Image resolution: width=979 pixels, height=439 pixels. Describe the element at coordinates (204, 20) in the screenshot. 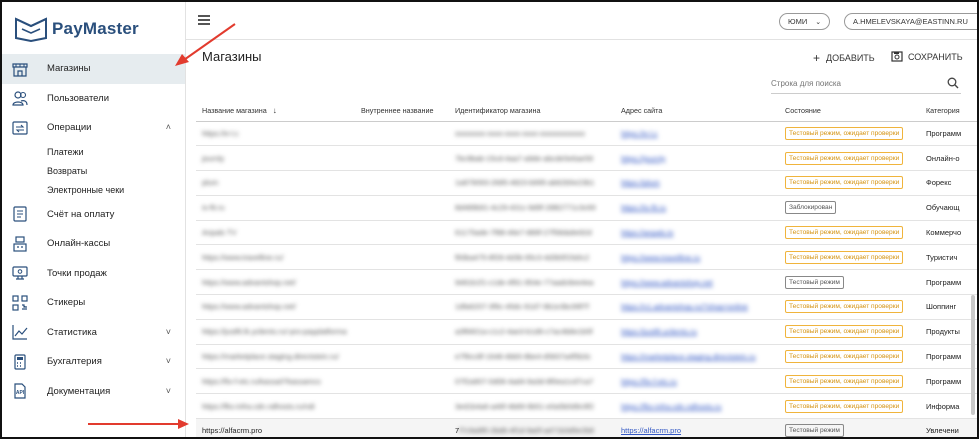

I see `menu-toggle-icon` at that location.